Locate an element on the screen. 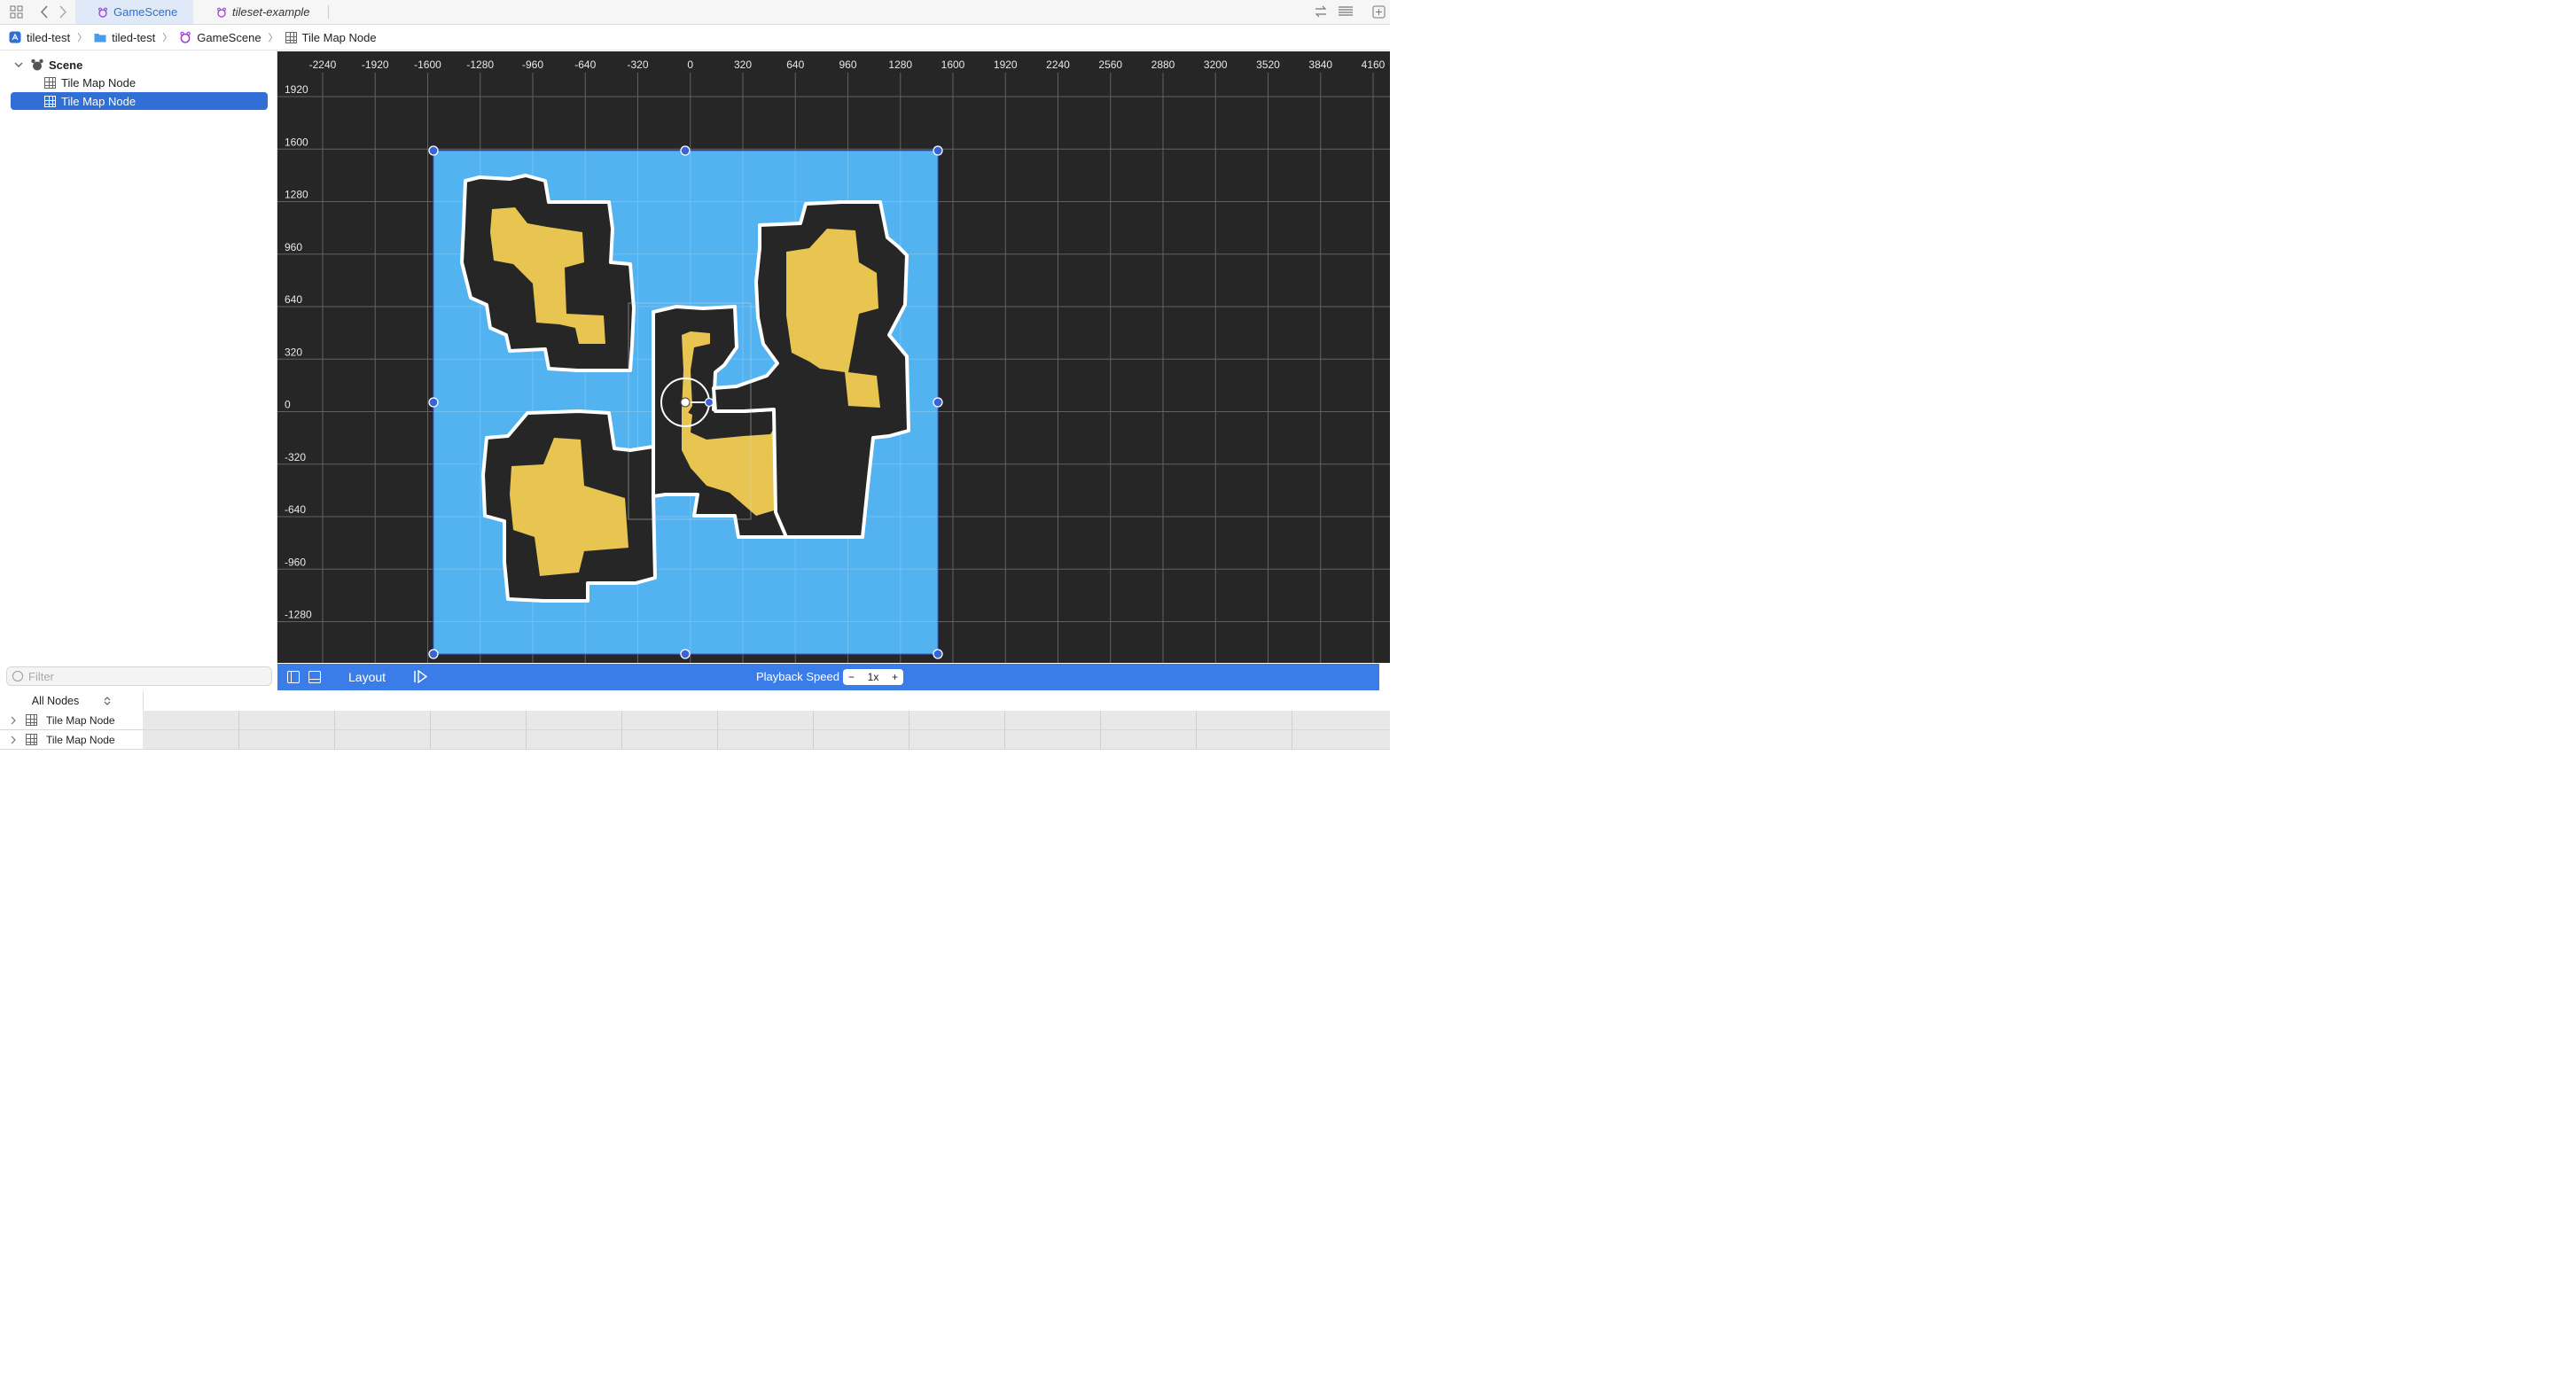 This screenshot has height=1386, width=2576. y-ruler-label: -640 is located at coordinates (295, 509).